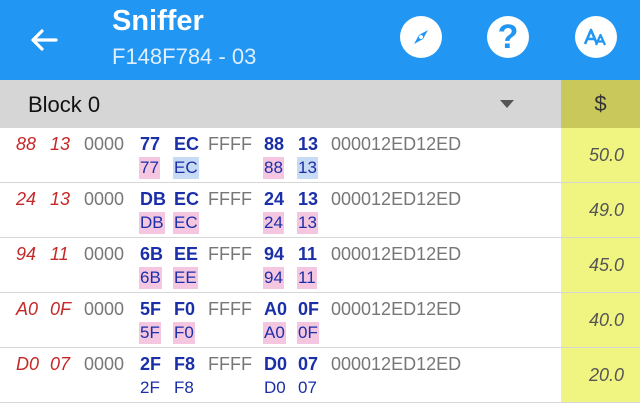 This screenshot has width=640, height=403. I want to click on price-header-label: $, so click(600, 103).